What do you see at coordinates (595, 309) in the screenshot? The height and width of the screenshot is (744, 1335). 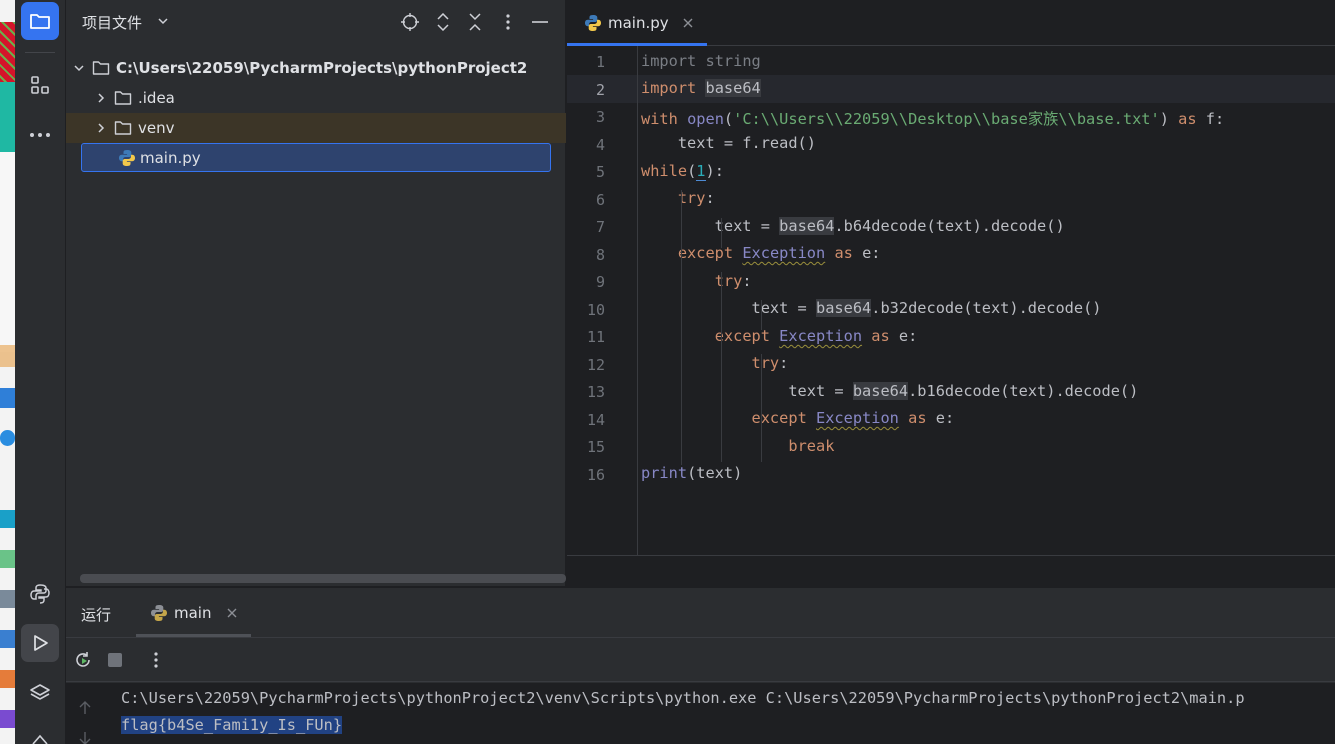 I see `line-number: 10` at bounding box center [595, 309].